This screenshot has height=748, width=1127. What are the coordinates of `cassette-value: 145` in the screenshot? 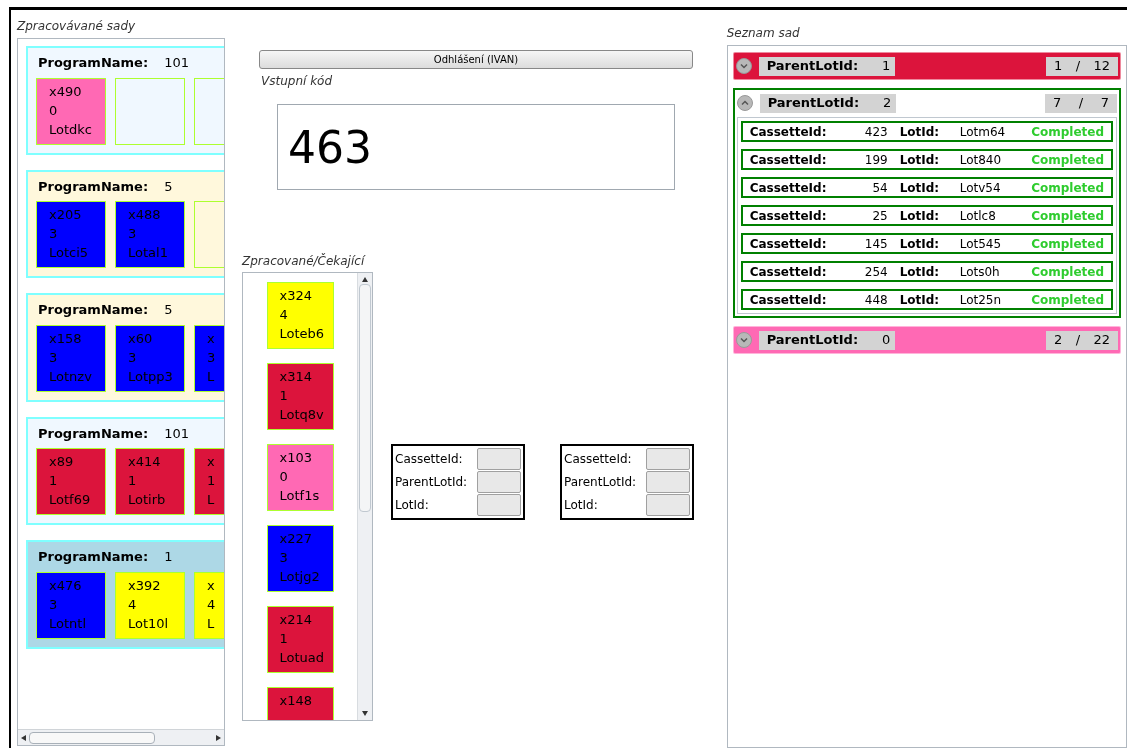 It's located at (875, 244).